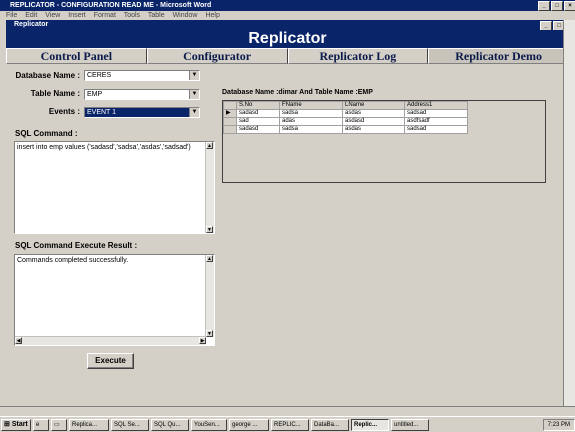 The height and width of the screenshot is (432, 575). I want to click on table-cell: sad, so click(258, 121).